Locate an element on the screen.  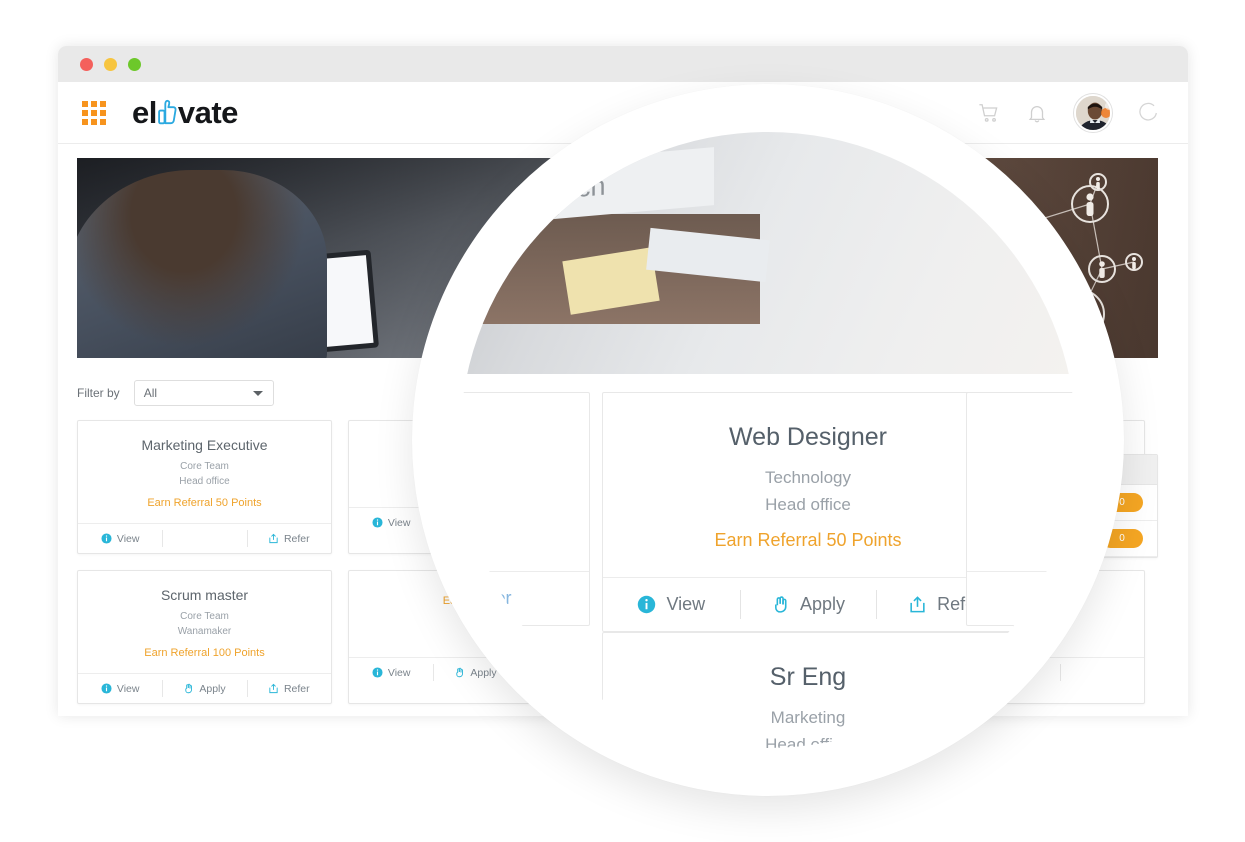
search-icon is located at coordinates (499, 194).